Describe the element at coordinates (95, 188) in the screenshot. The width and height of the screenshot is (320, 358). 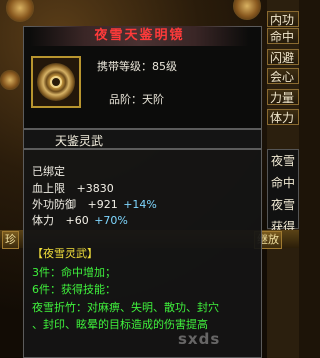
I see `stat-value: +3830` at that location.